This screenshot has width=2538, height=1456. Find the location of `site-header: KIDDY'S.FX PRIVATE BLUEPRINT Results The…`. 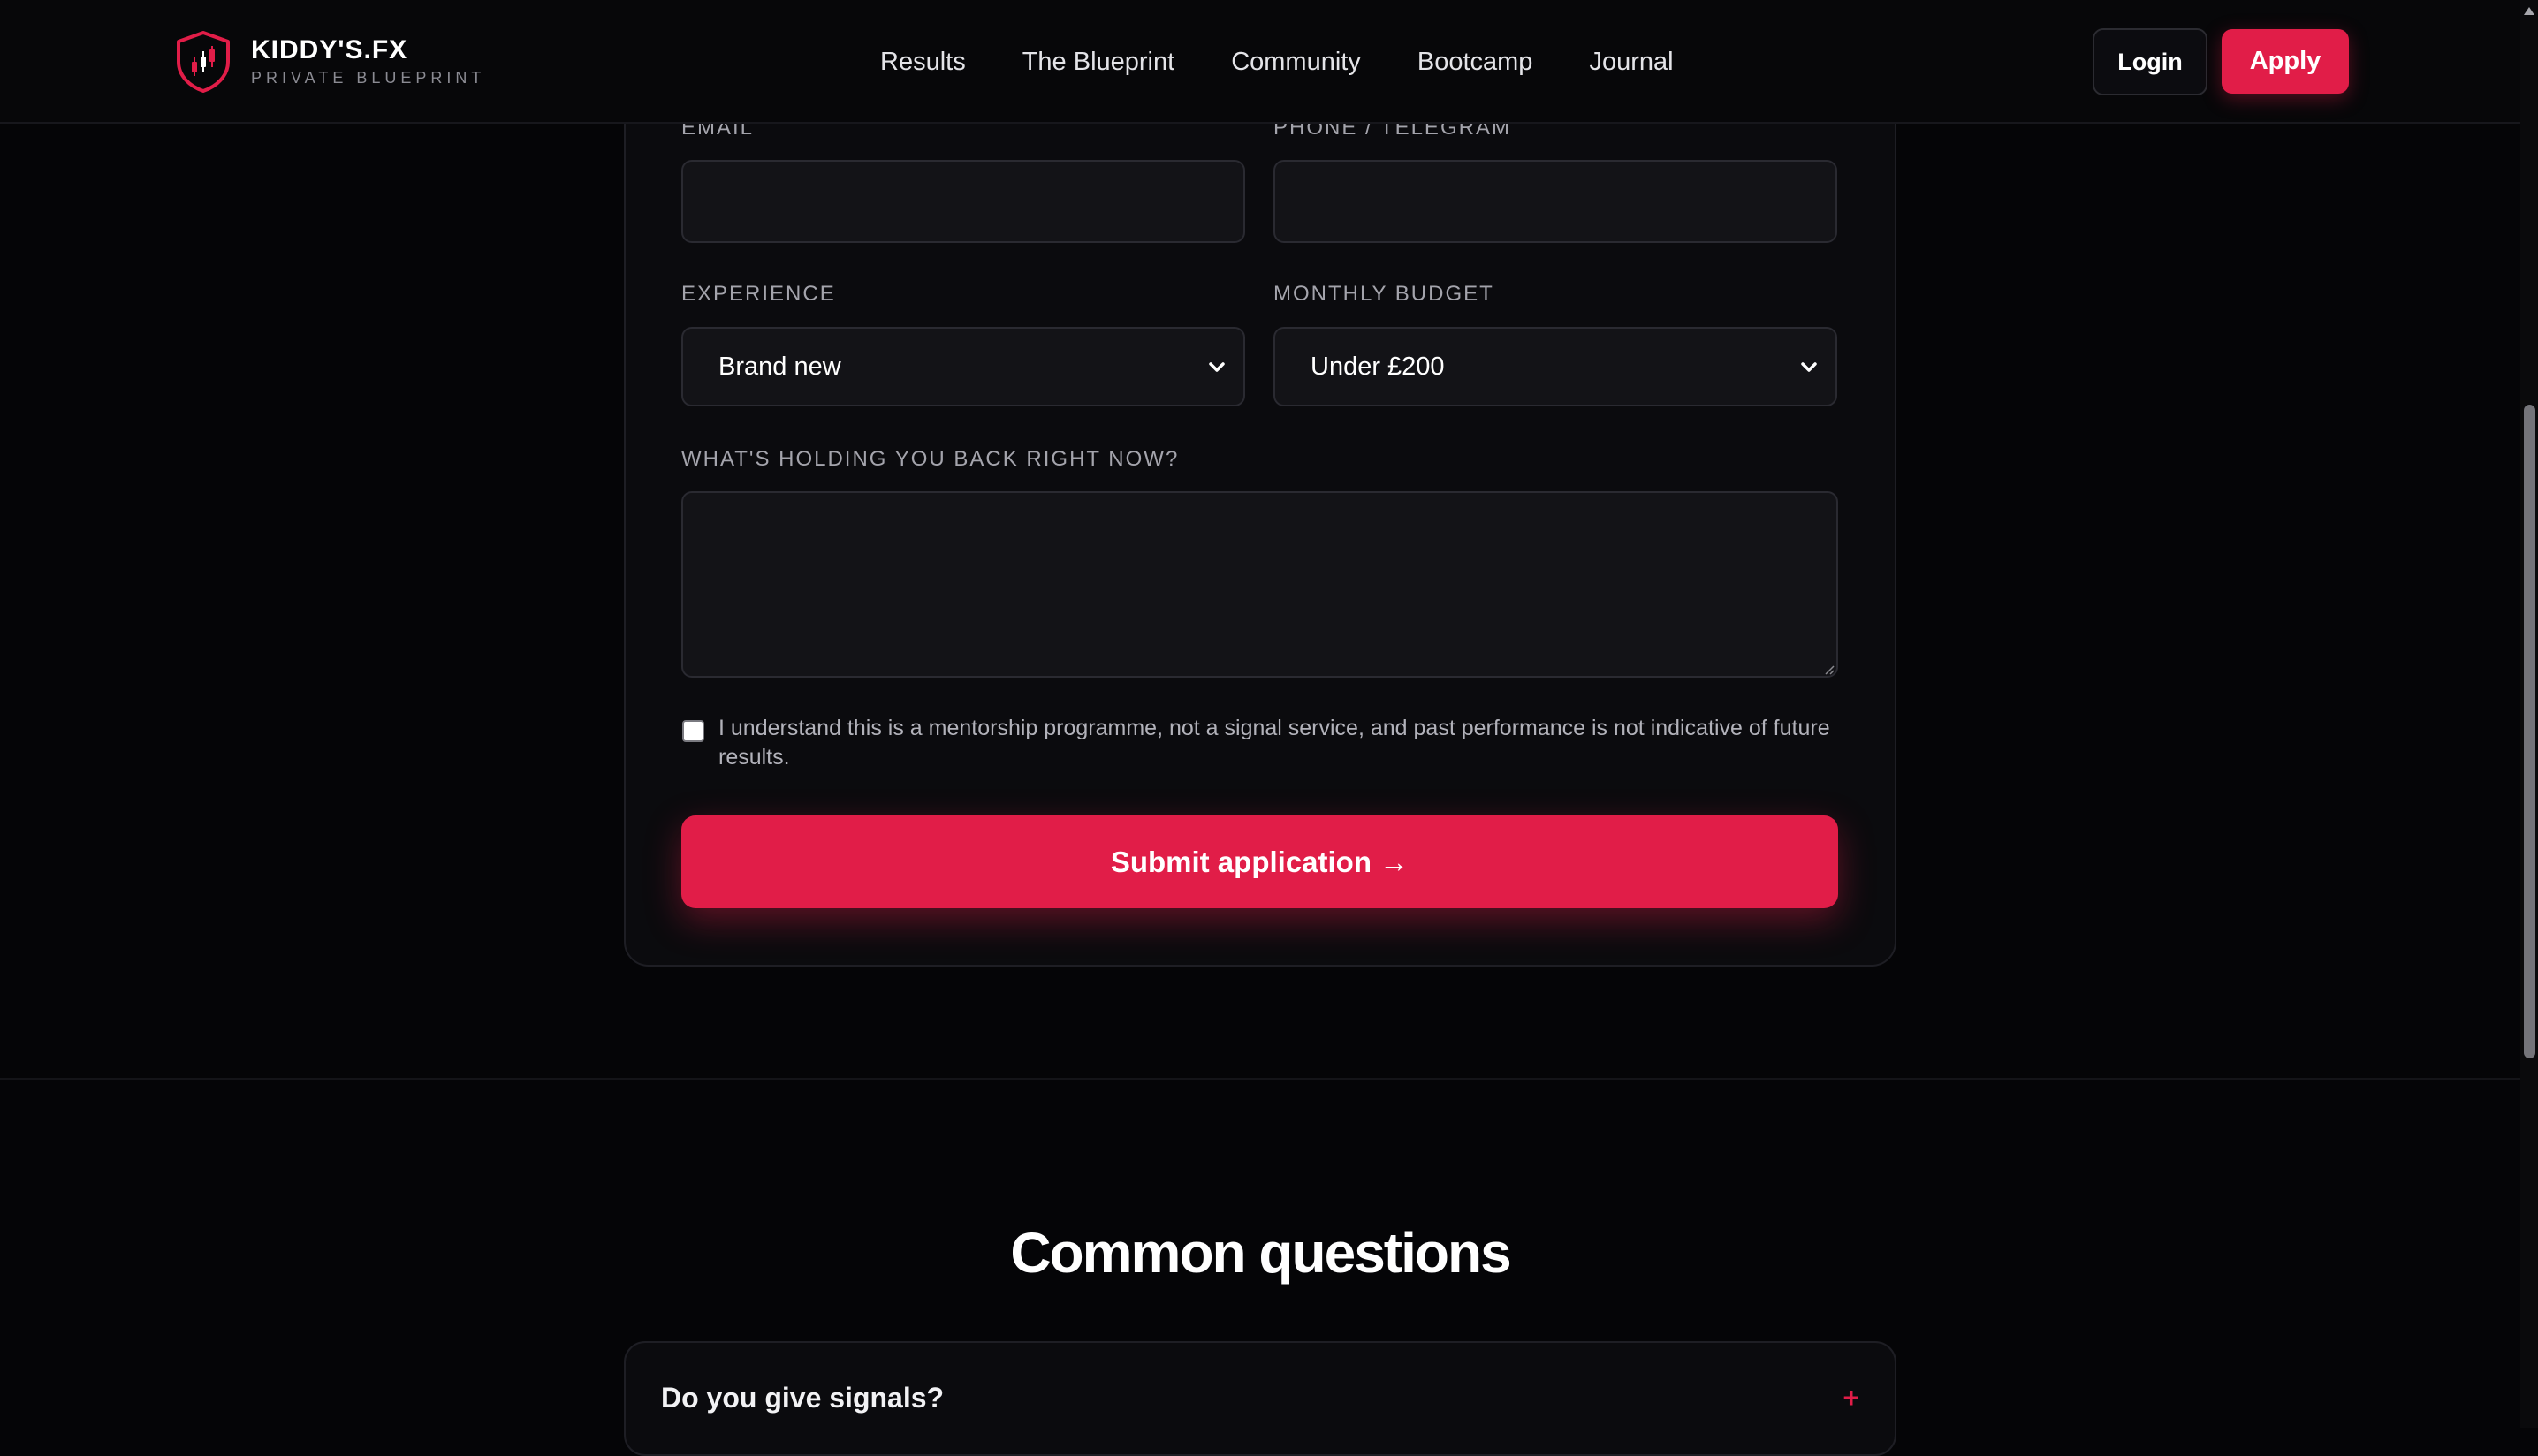

site-header: KIDDY'S.FX PRIVATE BLUEPRINT Results The… is located at coordinates (1260, 62).